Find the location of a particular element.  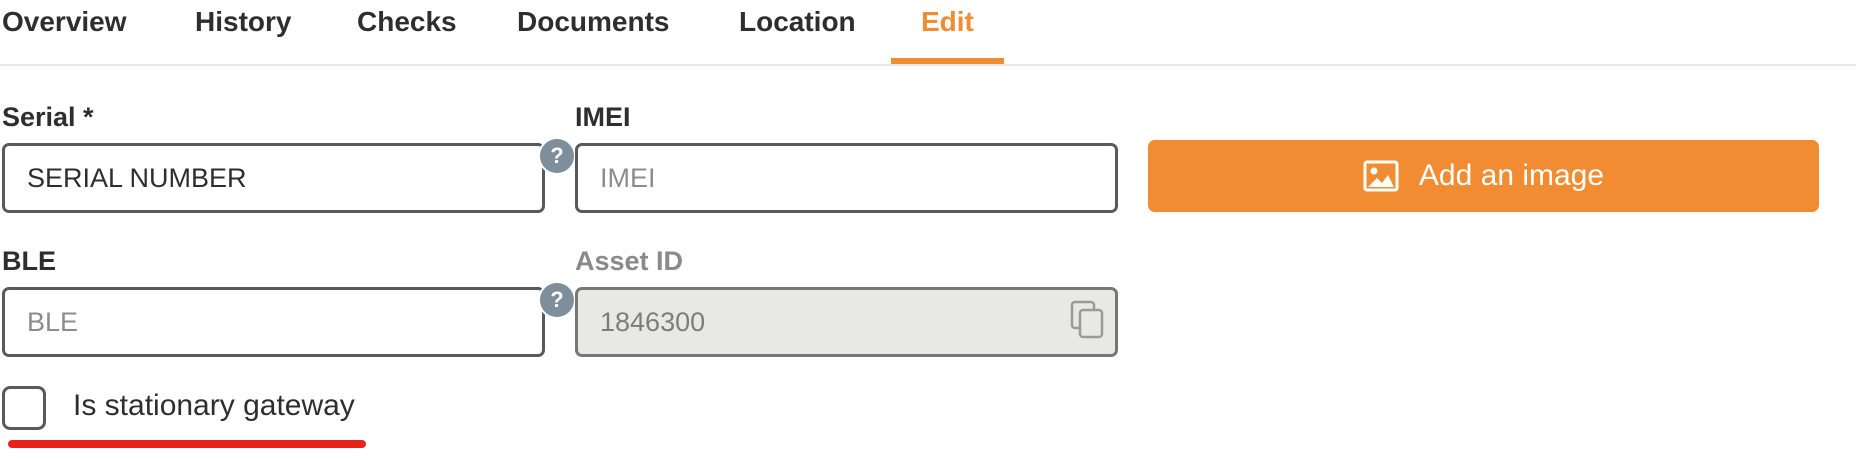

serial-label: Serial * is located at coordinates (48, 117).